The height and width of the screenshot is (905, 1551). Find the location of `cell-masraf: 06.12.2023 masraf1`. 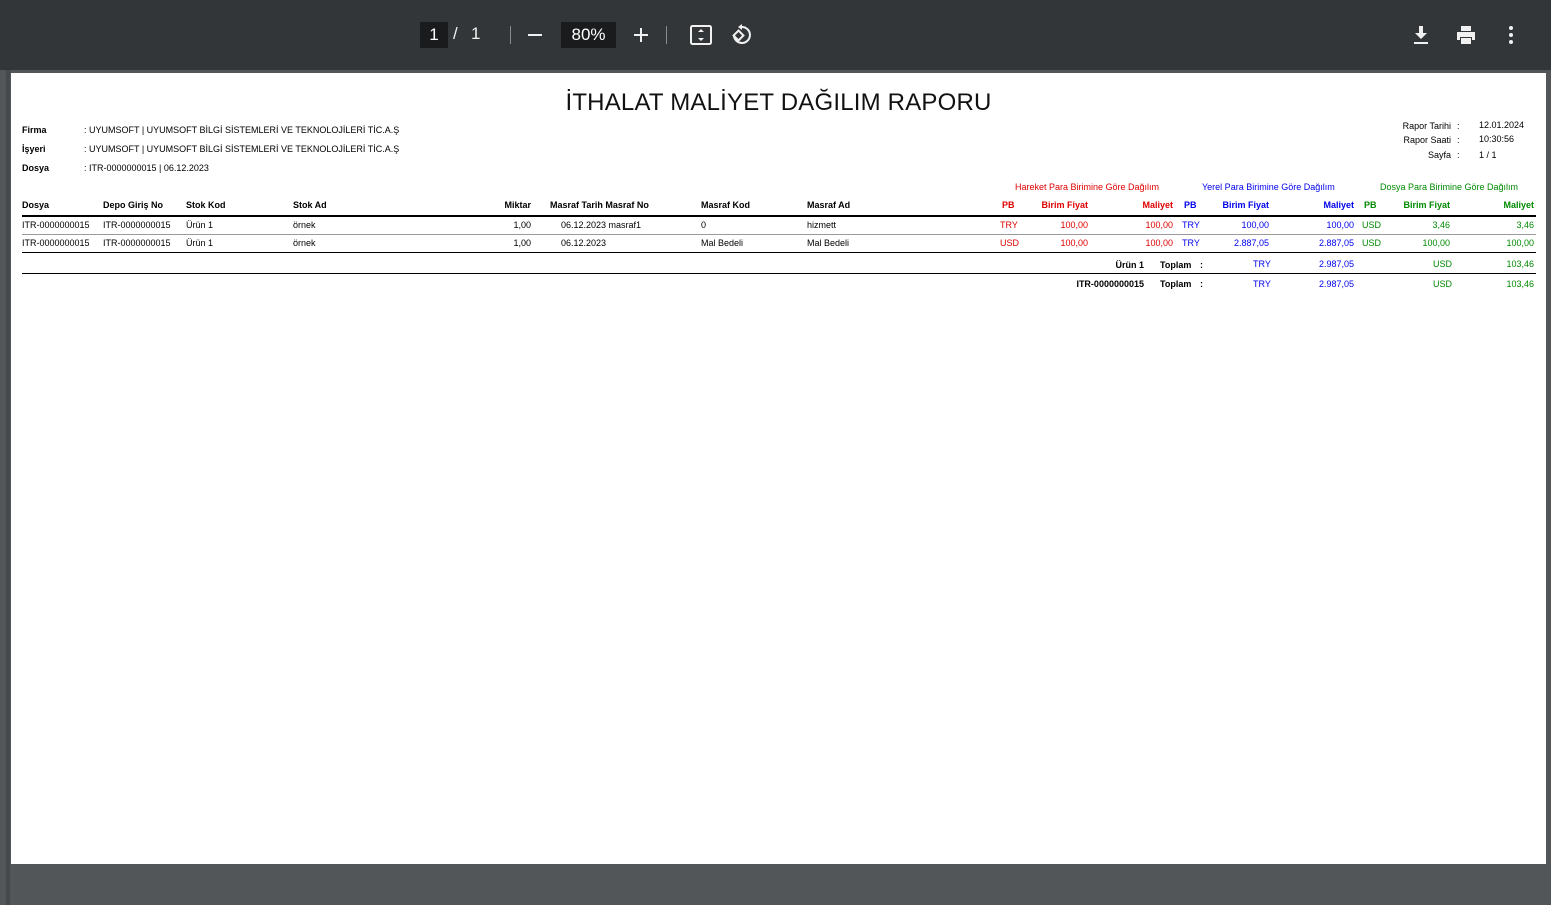

cell-masraf: 06.12.2023 masraf1 is located at coordinates (601, 225).